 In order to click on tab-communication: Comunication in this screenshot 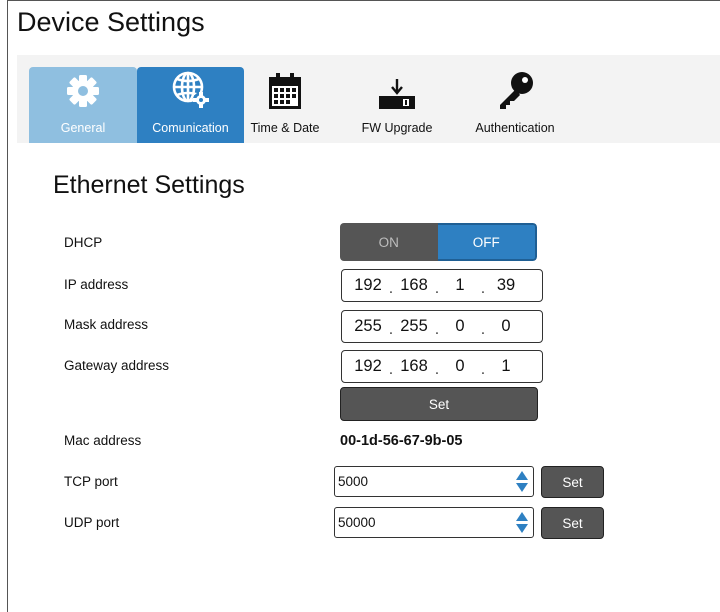, I will do `click(190, 105)`.